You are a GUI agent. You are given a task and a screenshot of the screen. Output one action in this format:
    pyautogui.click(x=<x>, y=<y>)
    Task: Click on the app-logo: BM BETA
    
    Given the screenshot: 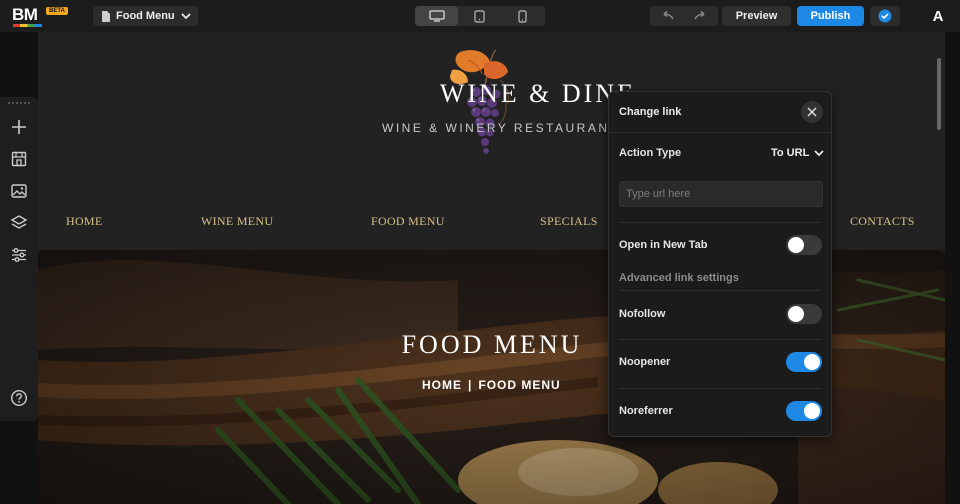 What is the action you would take?
    pyautogui.click(x=40, y=16)
    